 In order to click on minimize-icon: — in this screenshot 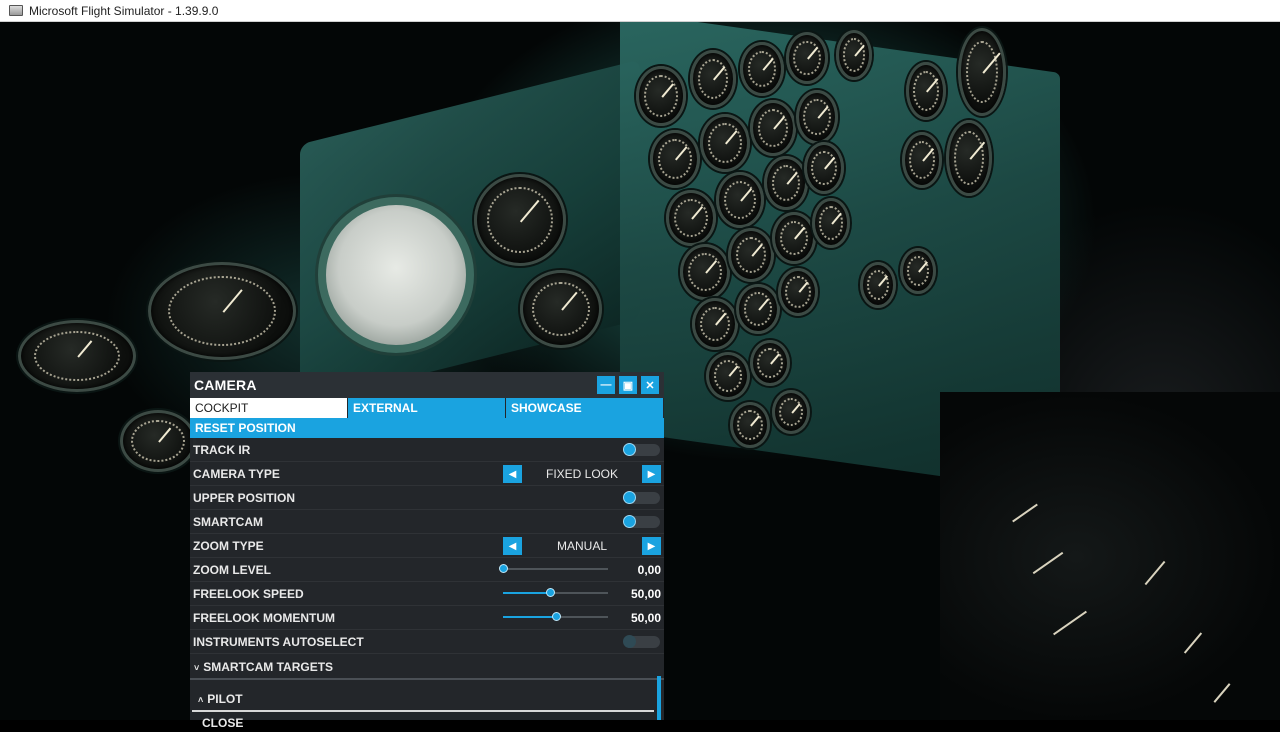, I will do `click(606, 385)`.